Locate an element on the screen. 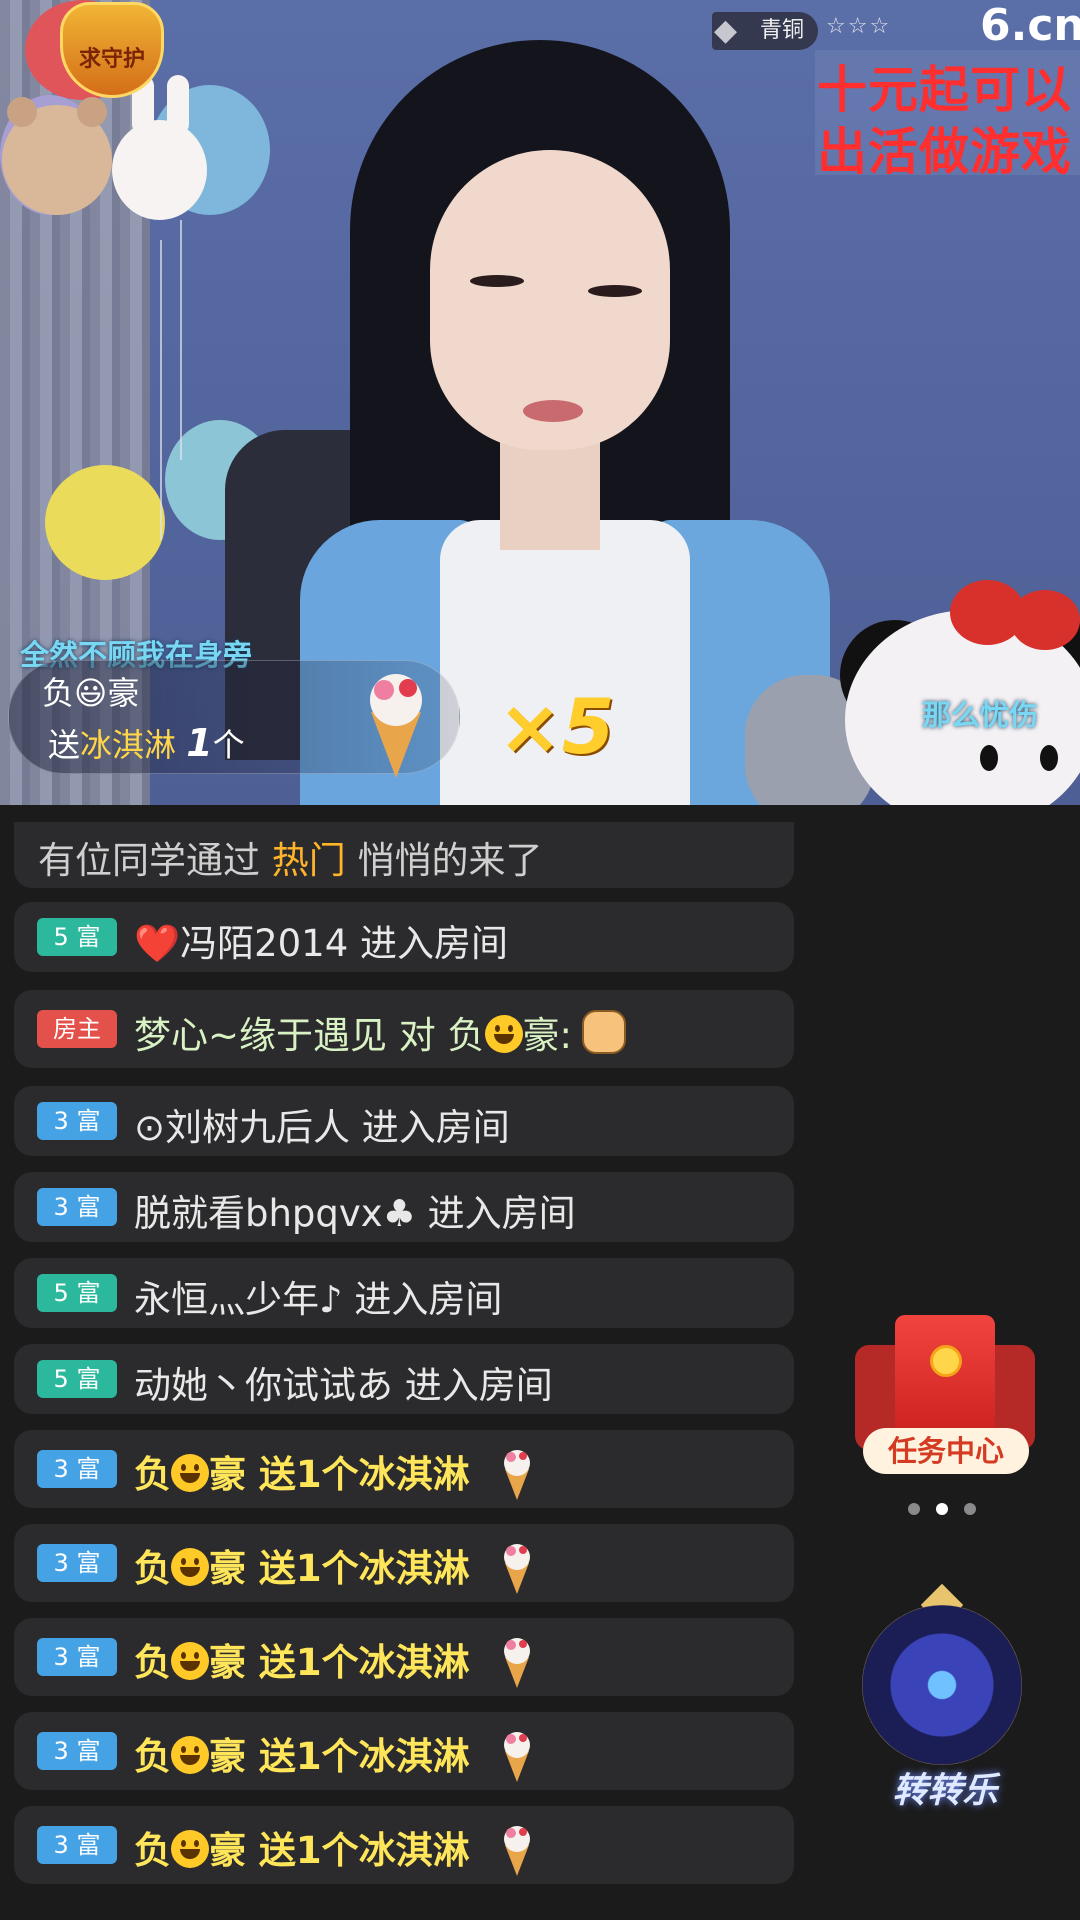 The image size is (1080, 1920). chat-message: 5 富 永恒灬少年♪ 进入房间 is located at coordinates (404, 1293).